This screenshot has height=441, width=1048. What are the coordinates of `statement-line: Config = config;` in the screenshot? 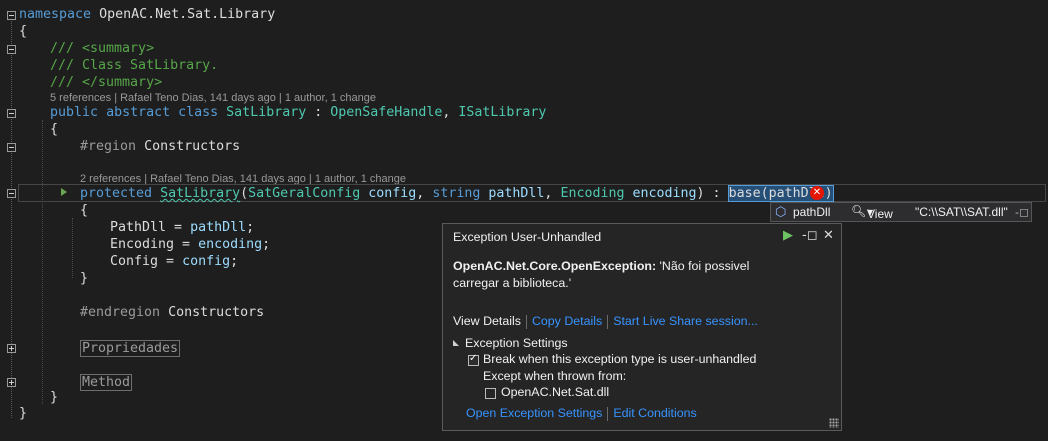 It's located at (174, 261).